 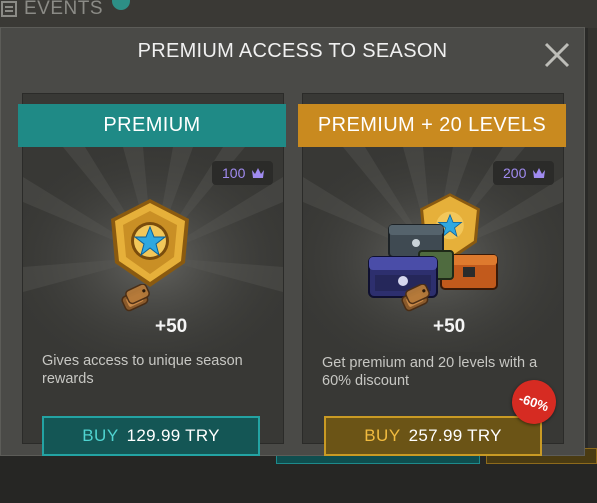 What do you see at coordinates (150, 243) in the screenshot?
I see `gold-star-badge-icon` at bounding box center [150, 243].